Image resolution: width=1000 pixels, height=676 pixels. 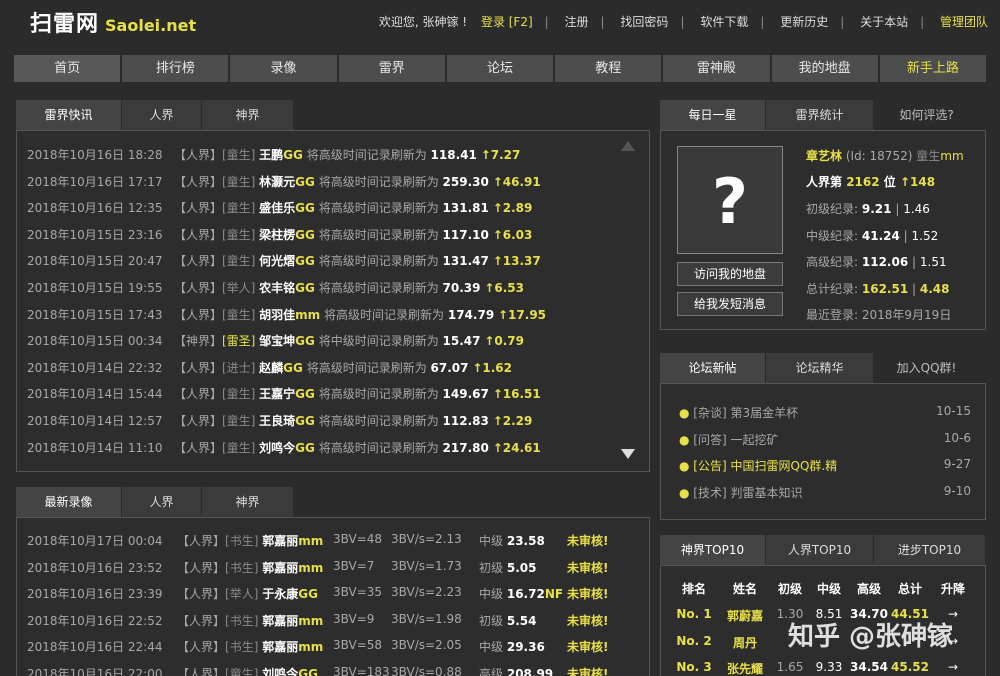 I want to click on register-link: 注册, so click(x=577, y=22).